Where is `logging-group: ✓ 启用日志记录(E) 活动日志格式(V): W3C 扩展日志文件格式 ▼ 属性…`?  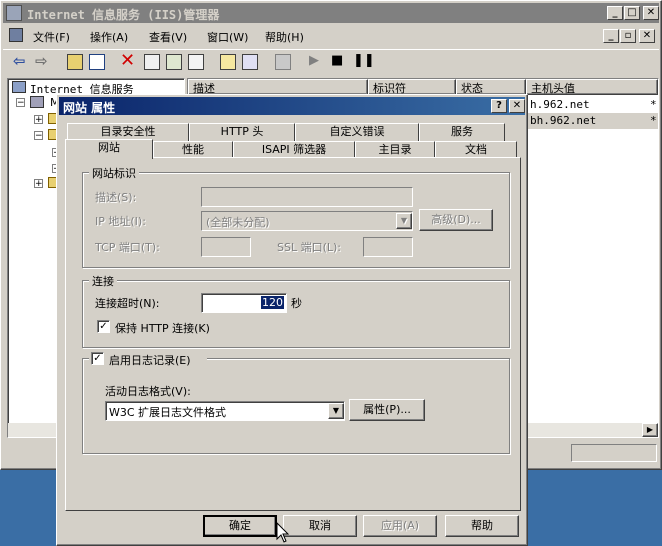
logging-group: ✓ 启用日志记录(E) 活动日志格式(V): W3C 扩展日志文件格式 ▼ 属性… is located at coordinates (296, 402).